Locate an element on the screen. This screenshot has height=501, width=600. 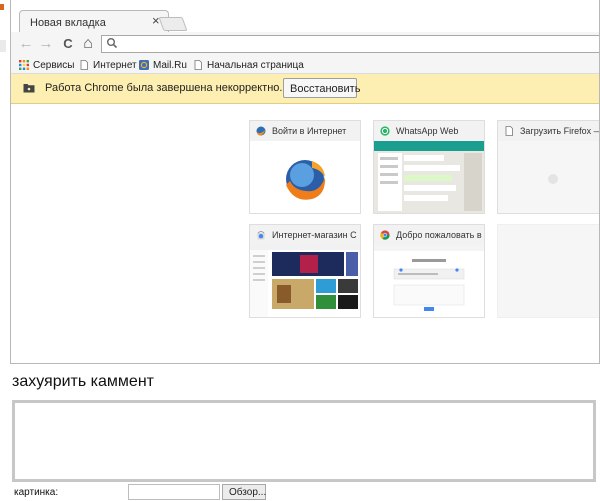
whatsapp-web-preview is located at coordinates (429, 177).